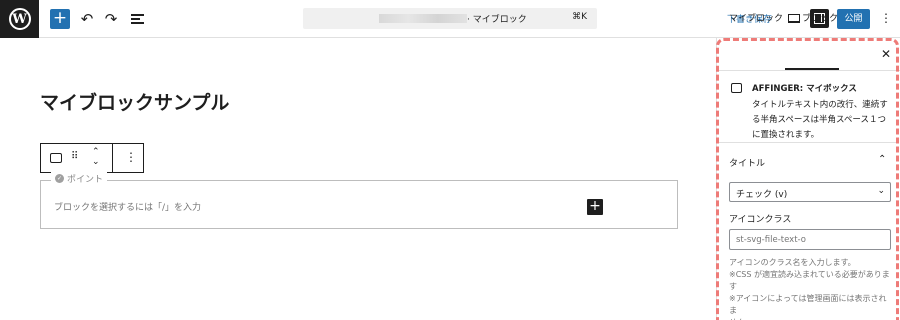 The height and width of the screenshot is (320, 900). Describe the element at coordinates (74, 156) in the screenshot. I see `drag-handle-icon: ⠿` at that location.